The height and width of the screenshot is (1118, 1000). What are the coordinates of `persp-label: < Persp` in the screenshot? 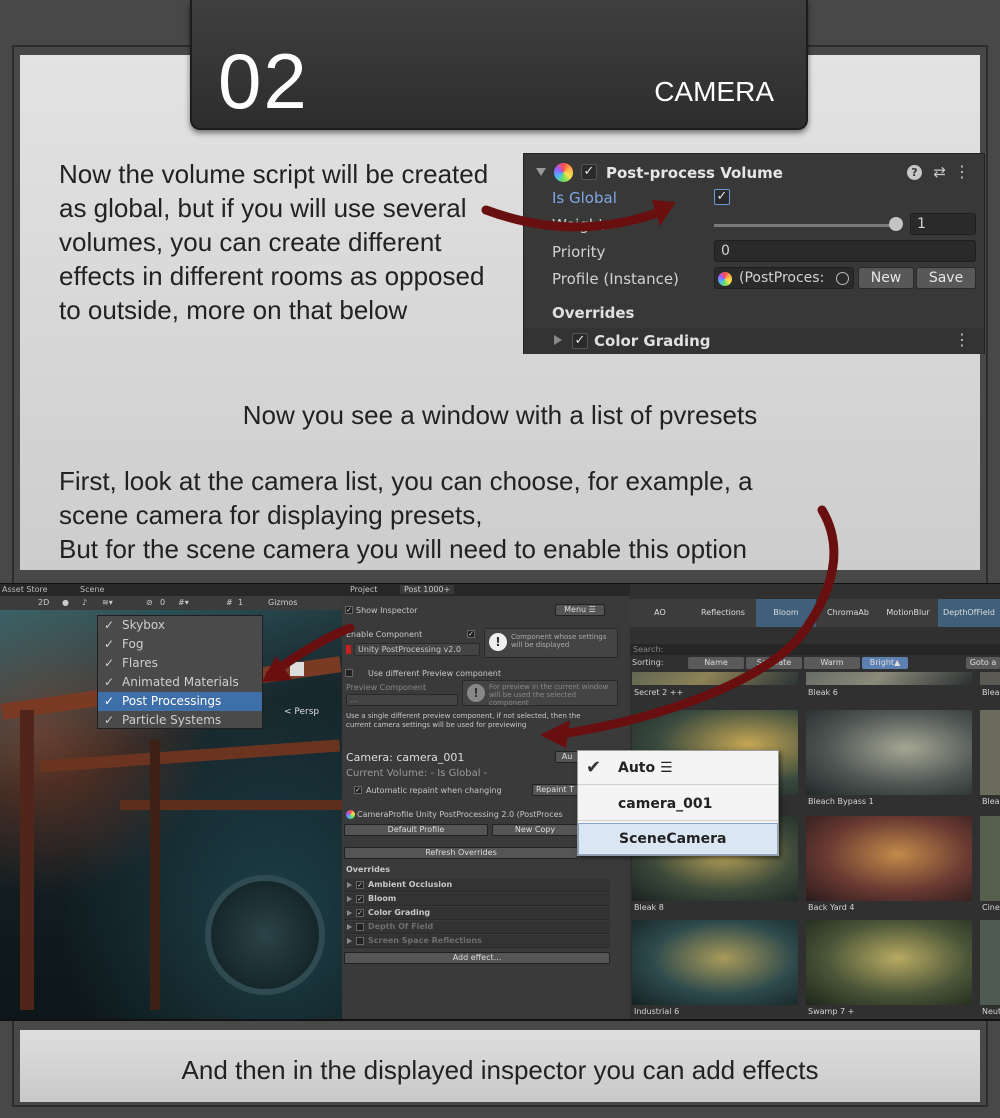 It's located at (301, 712).